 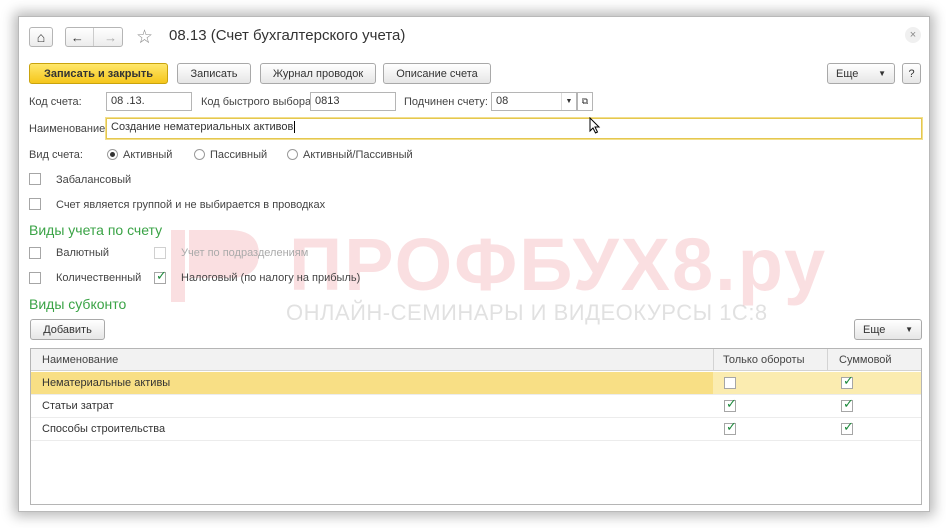 I want to click on quantity-label: Количественный, so click(x=99, y=278).